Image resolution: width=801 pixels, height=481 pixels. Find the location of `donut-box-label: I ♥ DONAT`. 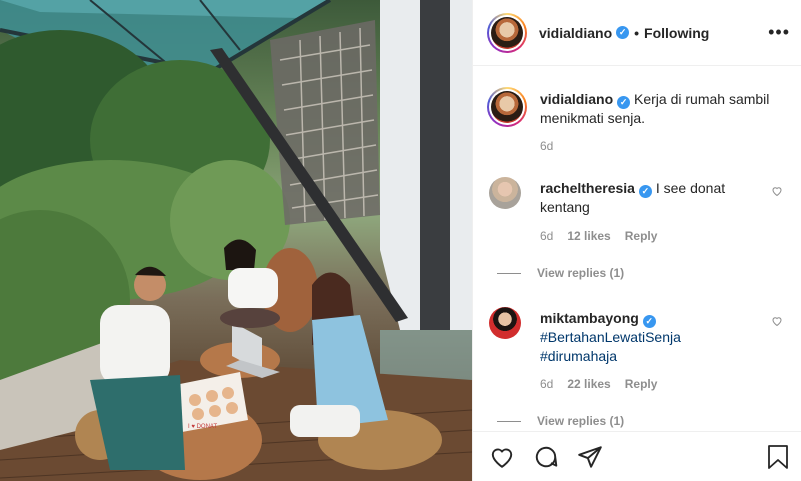

donut-box-label: I ♥ DONAT is located at coordinates (202, 427).